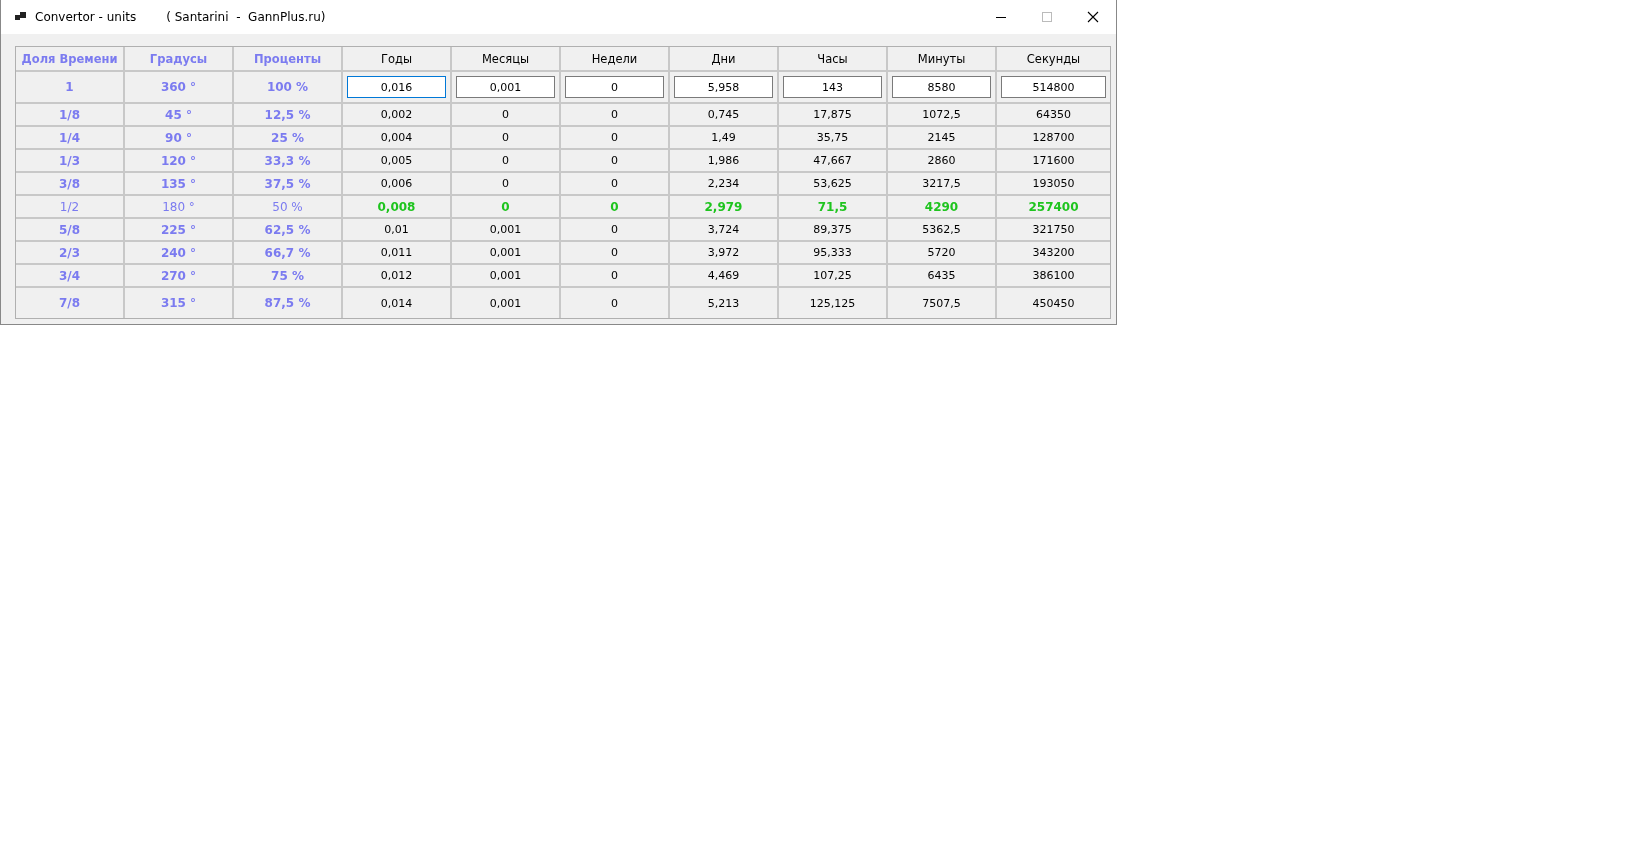 This screenshot has height=854, width=1634. What do you see at coordinates (178, 87) in the screenshot?
I see `table-cell: 360 °` at bounding box center [178, 87].